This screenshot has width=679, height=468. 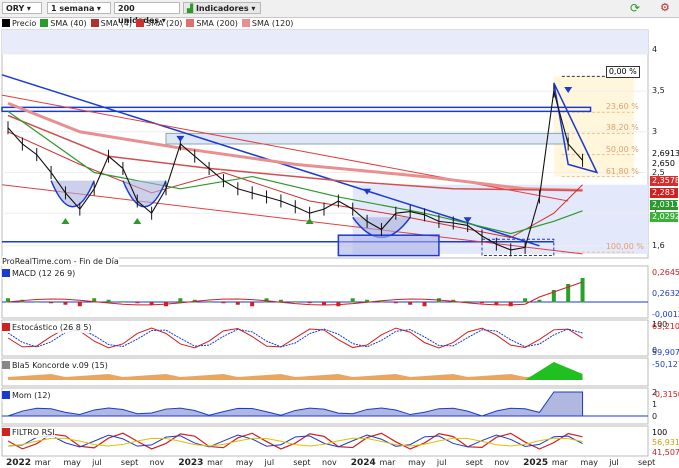 What do you see at coordinates (622, 128) in the screenshot?
I see `fib-label: 38,20 %` at bounding box center [622, 128].